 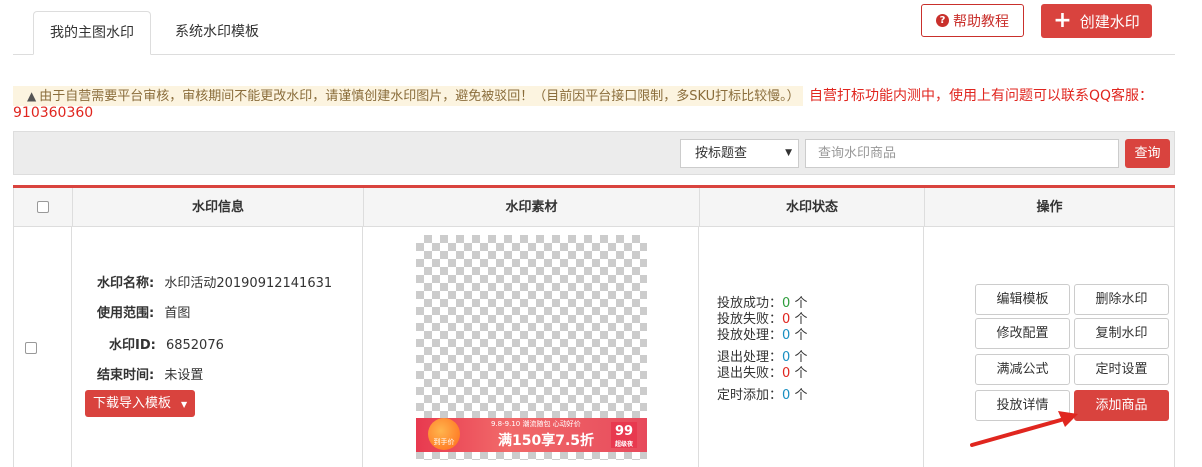 I want to click on header-select-cell, so click(x=43, y=207).